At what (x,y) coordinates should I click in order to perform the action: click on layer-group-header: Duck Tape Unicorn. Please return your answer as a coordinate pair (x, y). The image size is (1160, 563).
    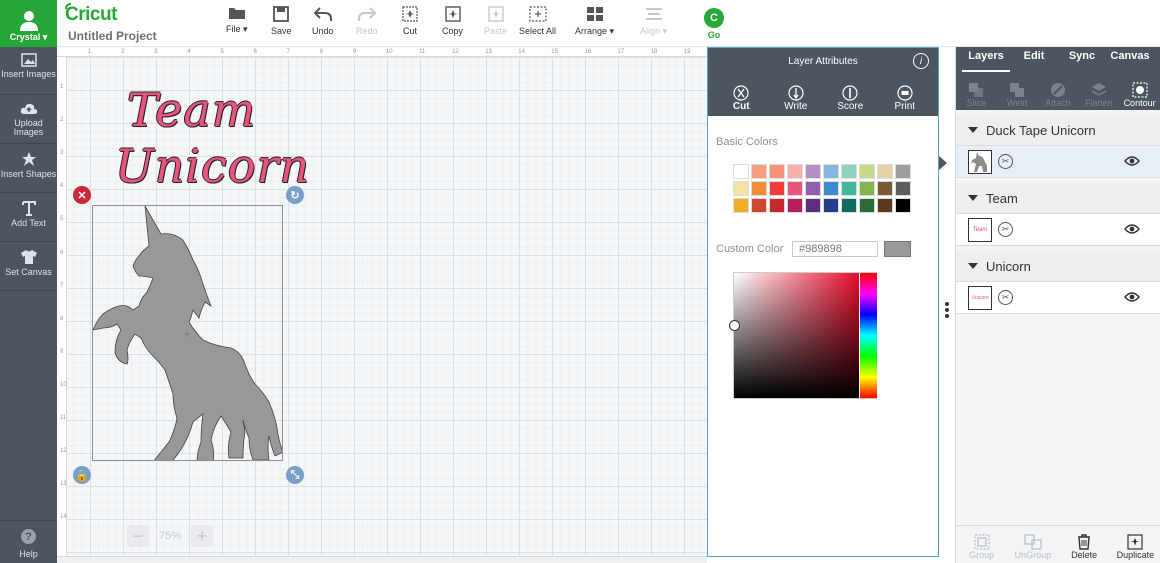
    Looking at the image, I should click on (1058, 130).